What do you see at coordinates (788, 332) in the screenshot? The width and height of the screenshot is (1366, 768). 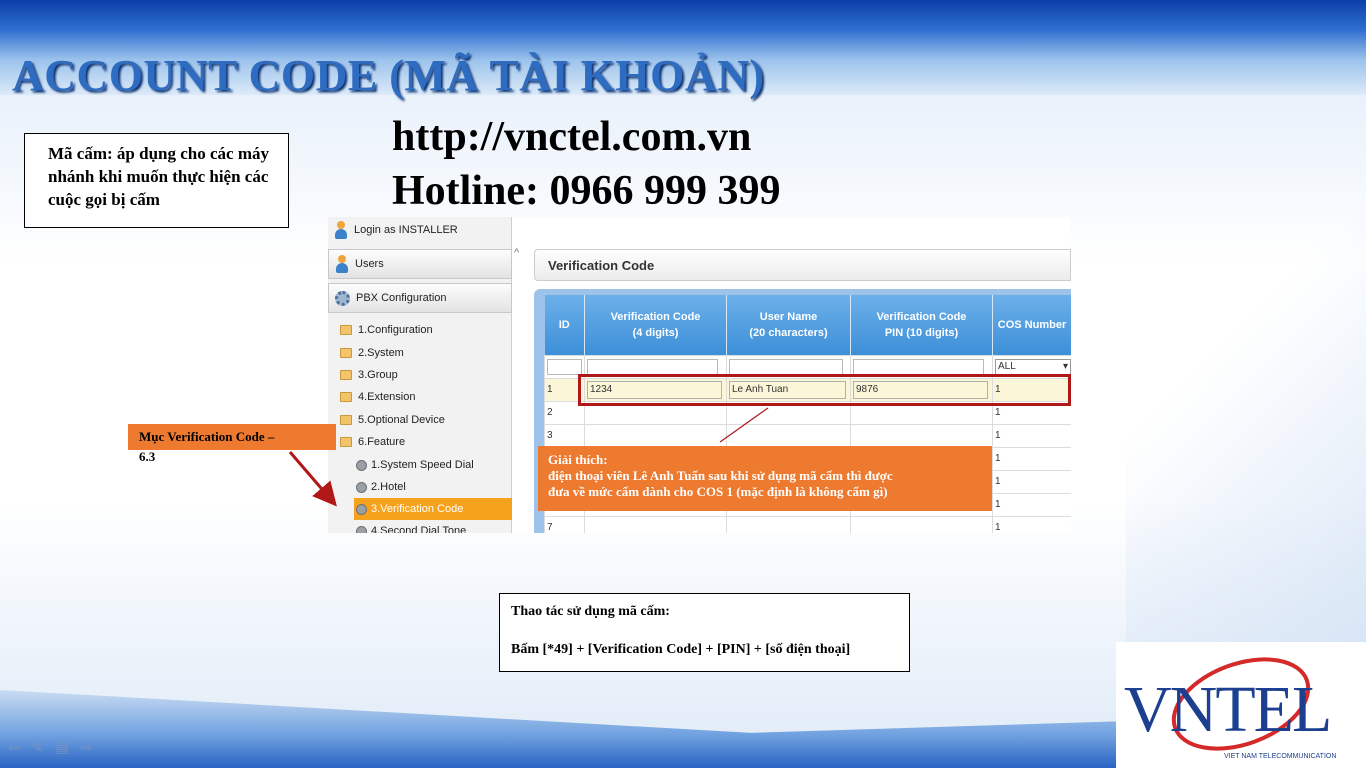 I see `column-header-user-line2: (20 characters)` at bounding box center [788, 332].